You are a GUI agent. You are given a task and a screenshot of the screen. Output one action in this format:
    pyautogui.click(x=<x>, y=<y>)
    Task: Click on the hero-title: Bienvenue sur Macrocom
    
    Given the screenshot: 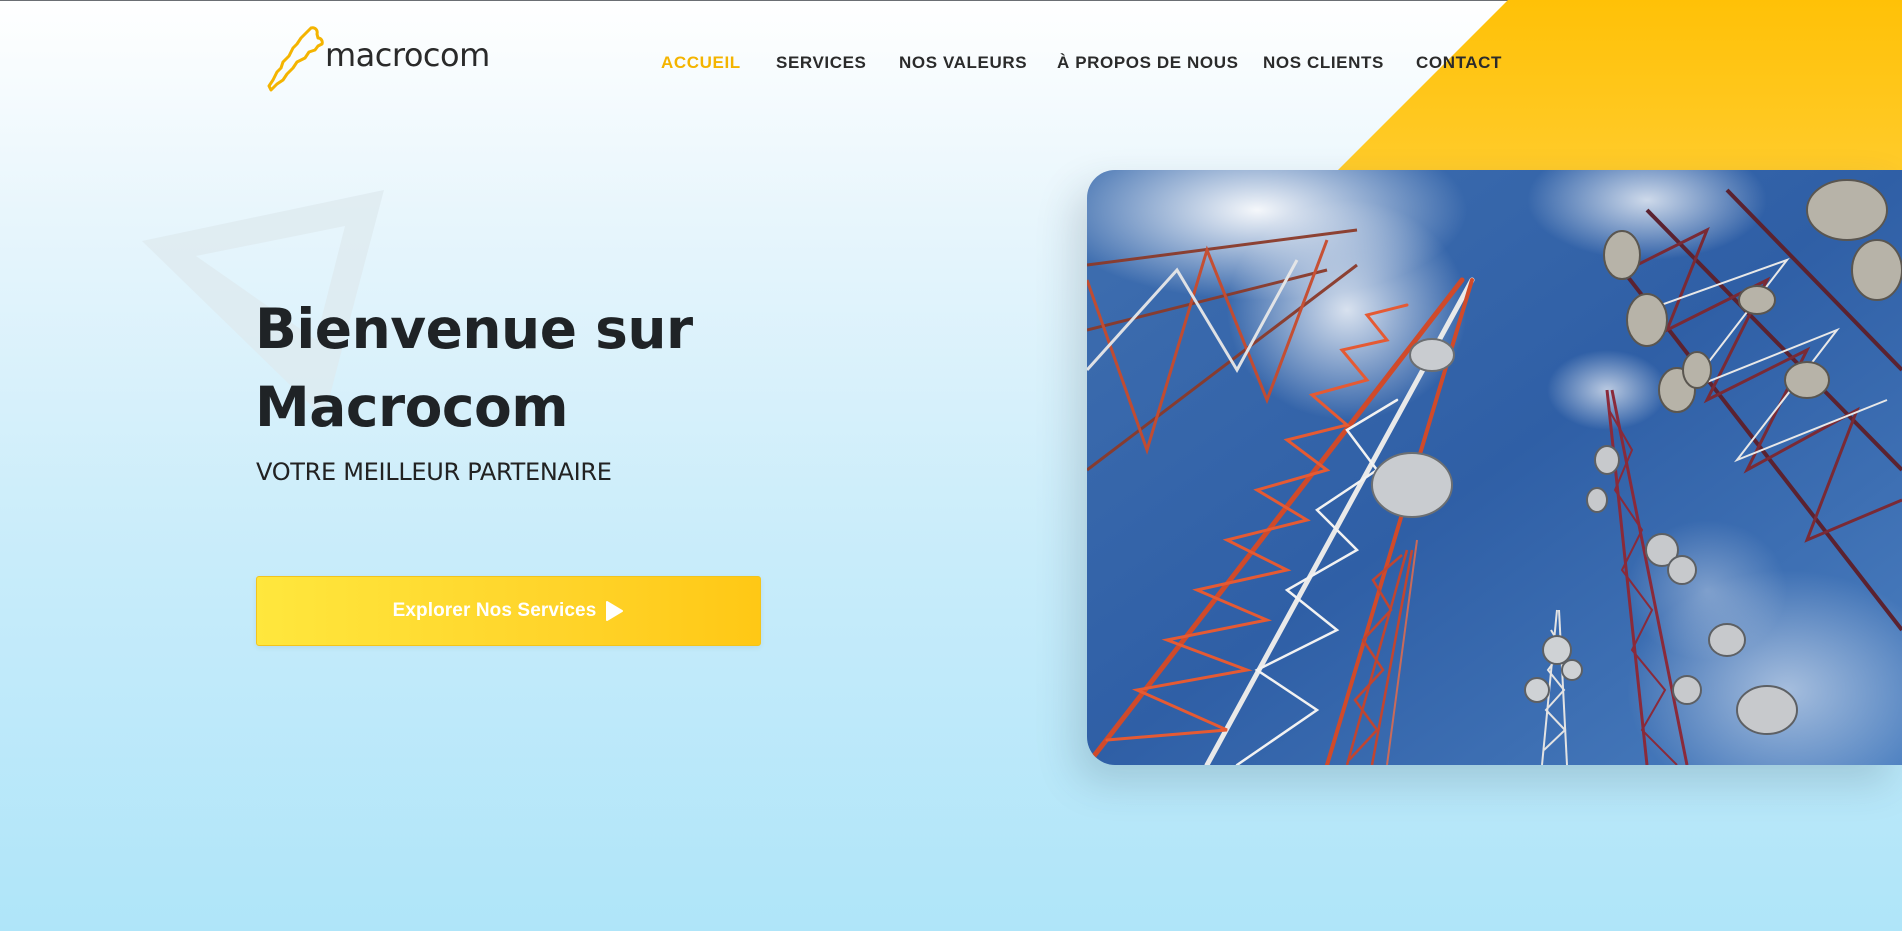 What is the action you would take?
    pyautogui.click(x=555, y=368)
    